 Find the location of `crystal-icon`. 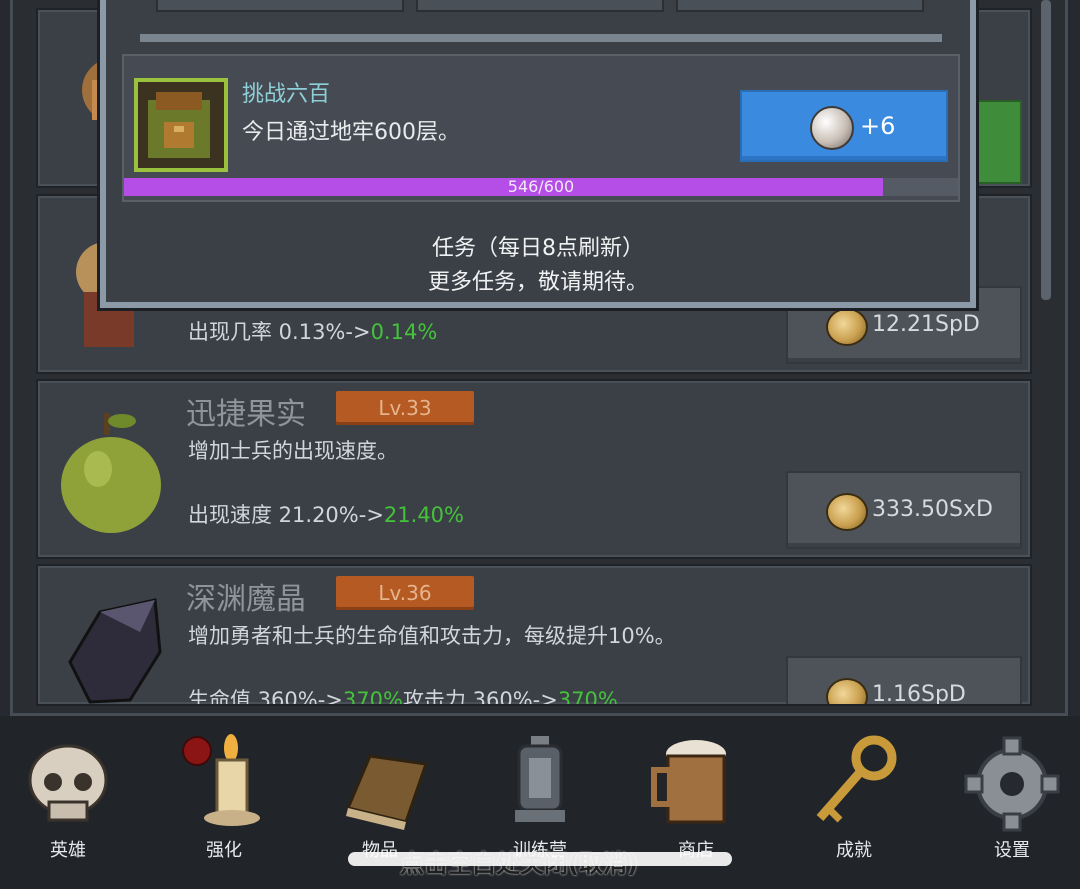

crystal-icon is located at coordinates (115, 651).